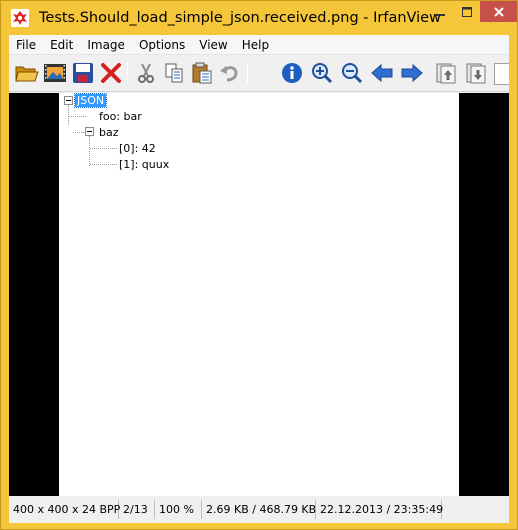  What do you see at coordinates (379, 509) in the screenshot?
I see `status-datetime: 22.12.2013 / 23:35:49` at bounding box center [379, 509].